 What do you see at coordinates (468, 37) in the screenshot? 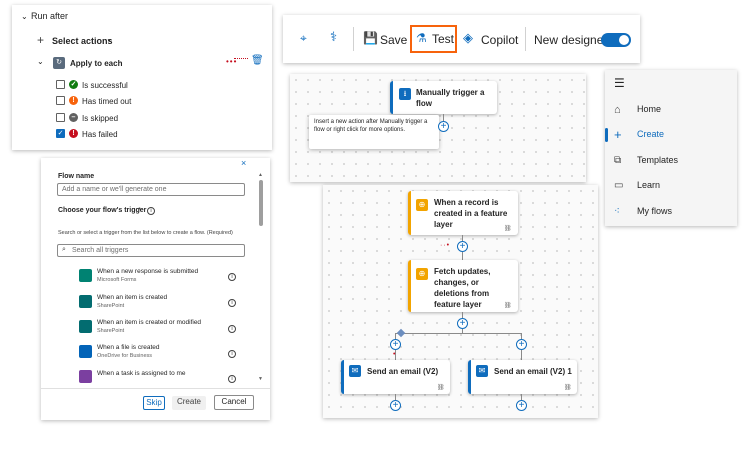
I see `copilot-icon: ◈` at bounding box center [468, 37].